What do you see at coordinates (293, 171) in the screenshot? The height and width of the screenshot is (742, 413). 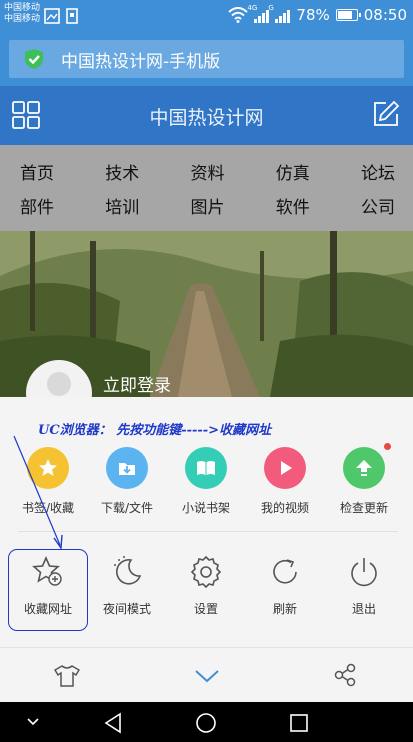 I see `nav-link: 仿真` at bounding box center [293, 171].